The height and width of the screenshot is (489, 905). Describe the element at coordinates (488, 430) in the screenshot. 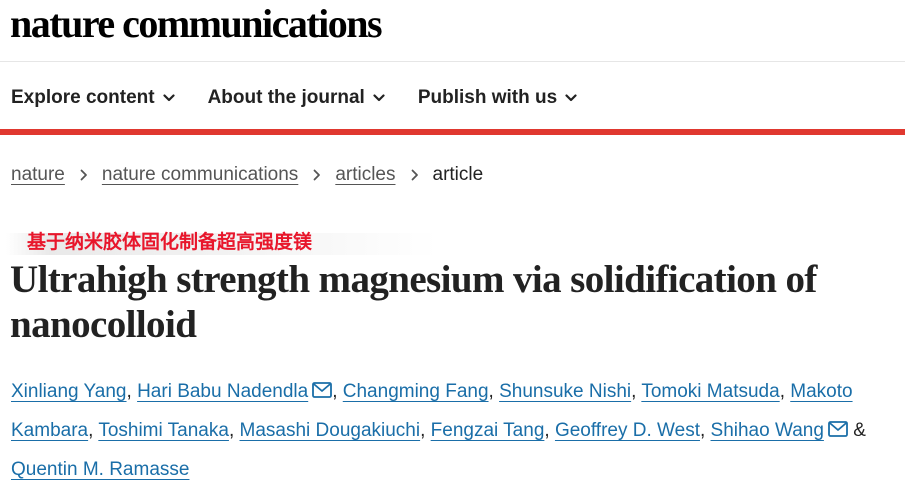

I see `author-link: Fengzai Tang` at that location.